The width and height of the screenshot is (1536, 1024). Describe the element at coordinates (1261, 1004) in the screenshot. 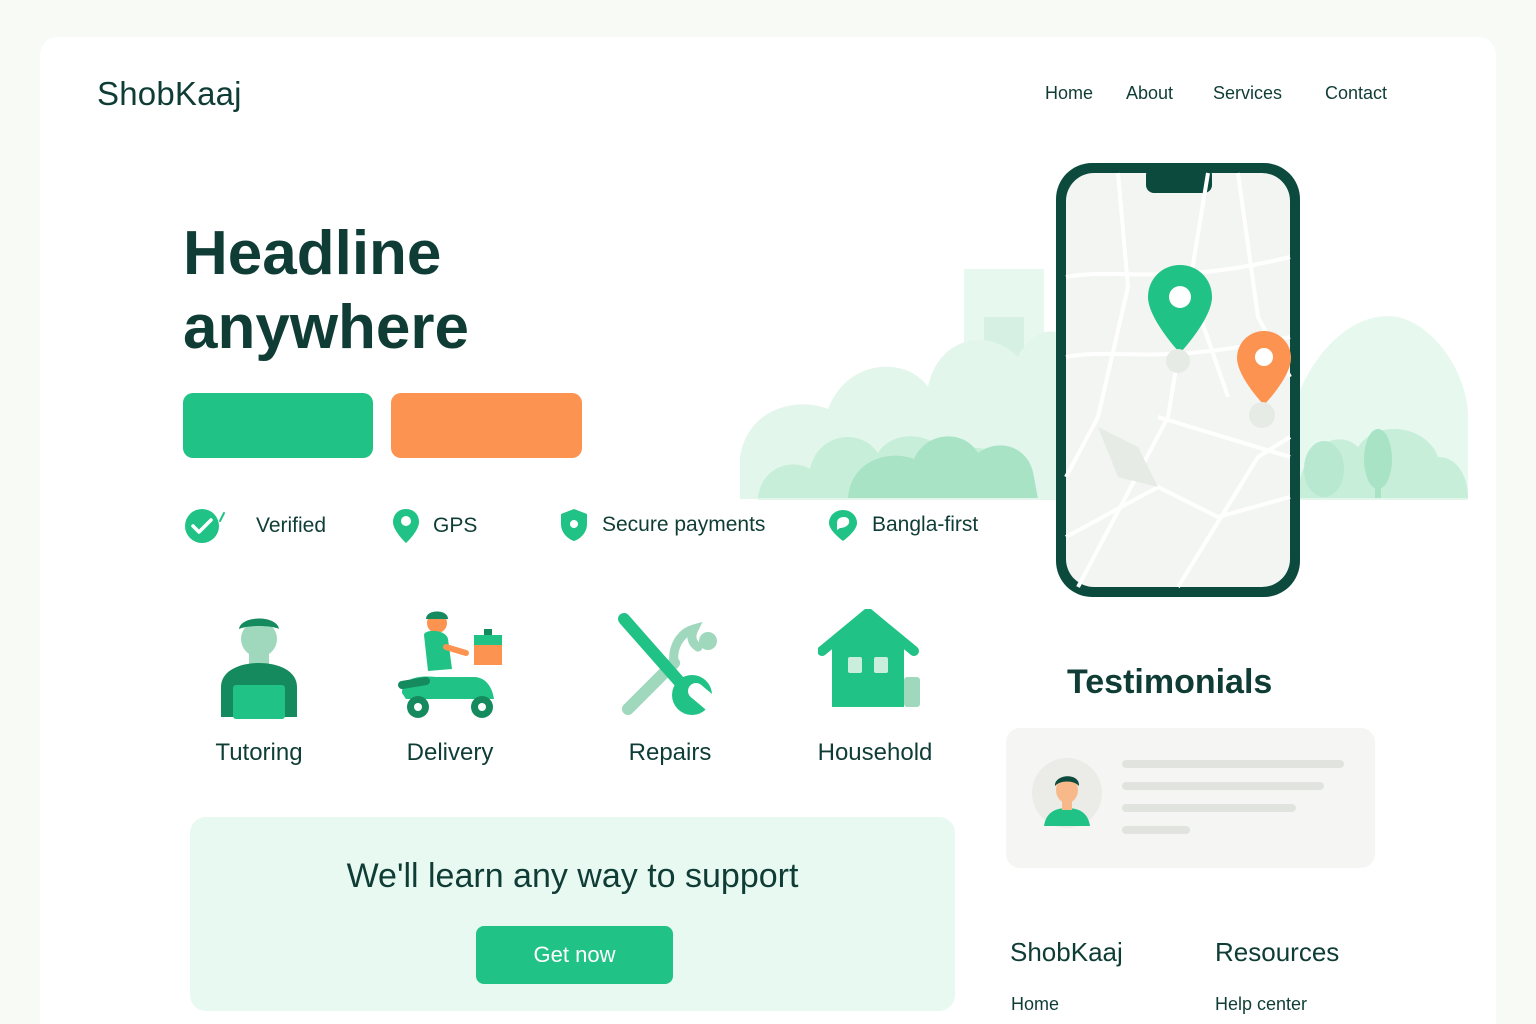

I see `footer-link-help-center: Help center` at that location.